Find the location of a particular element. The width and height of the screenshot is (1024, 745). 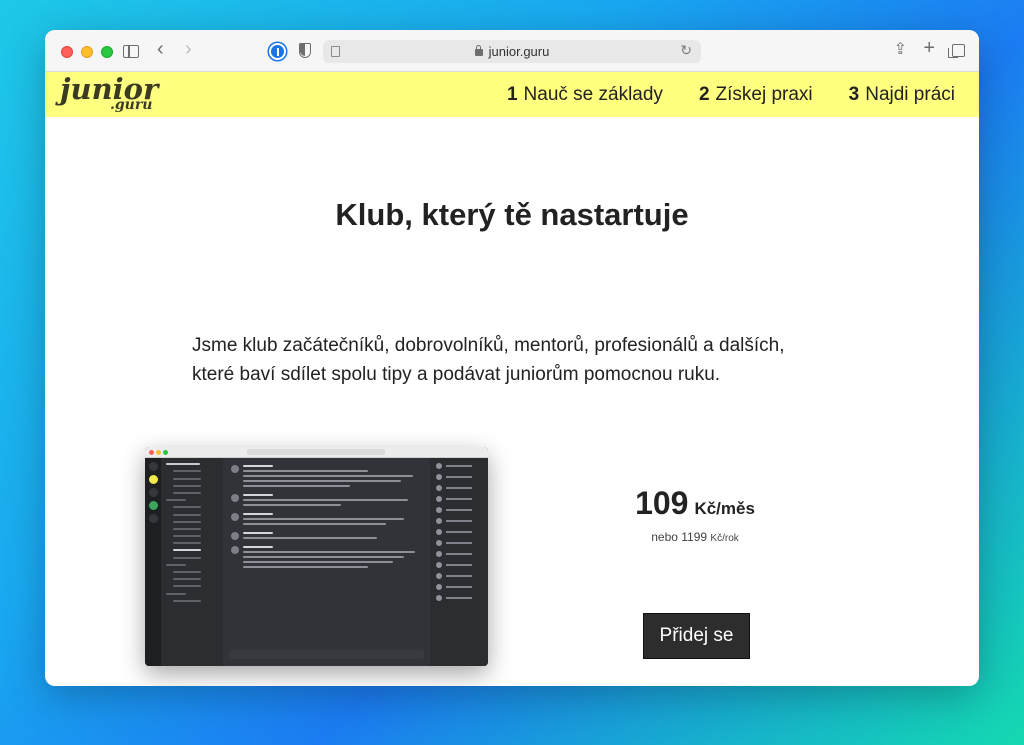

window-controls is located at coordinates (87, 52).